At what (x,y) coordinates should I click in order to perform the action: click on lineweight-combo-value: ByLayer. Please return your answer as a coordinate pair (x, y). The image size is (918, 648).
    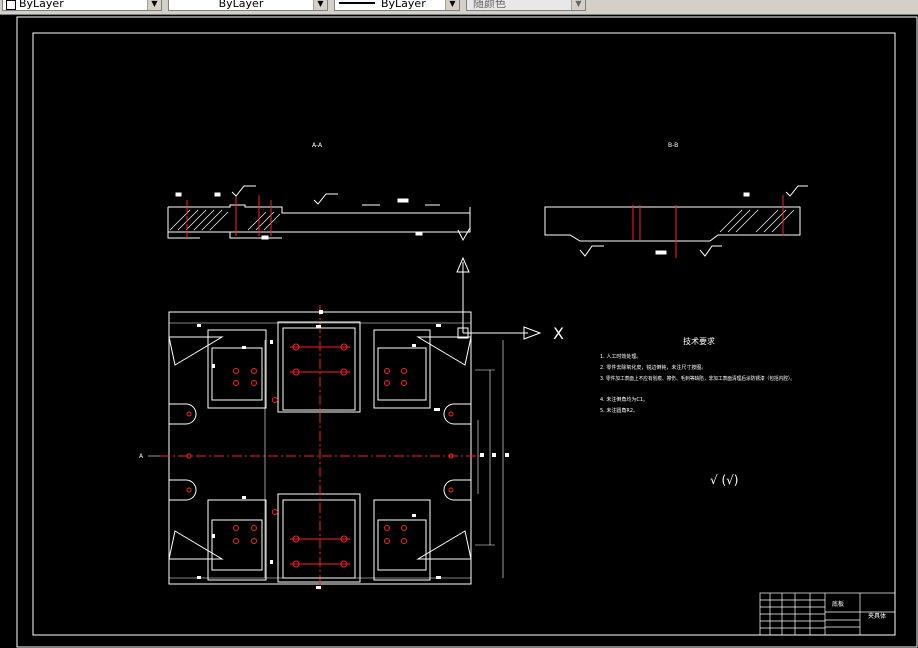
    Looking at the image, I should click on (403, 5).